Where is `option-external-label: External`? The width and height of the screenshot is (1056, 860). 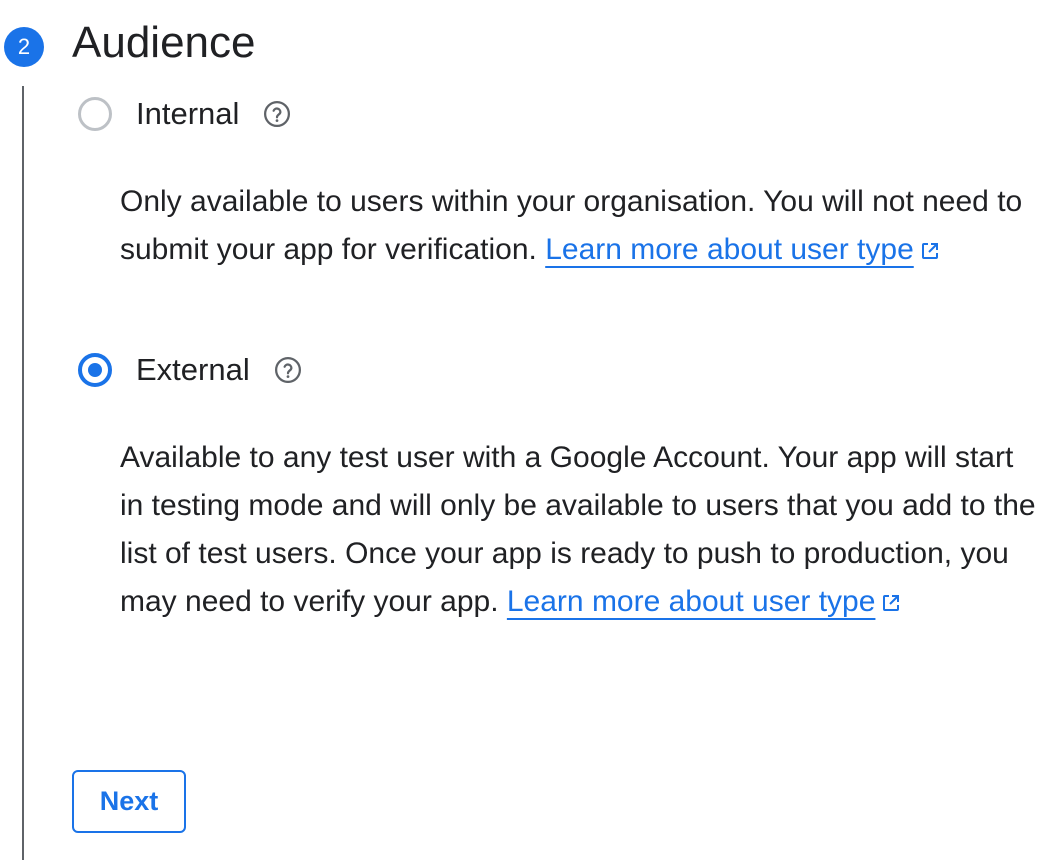
option-external-label: External is located at coordinates (193, 370).